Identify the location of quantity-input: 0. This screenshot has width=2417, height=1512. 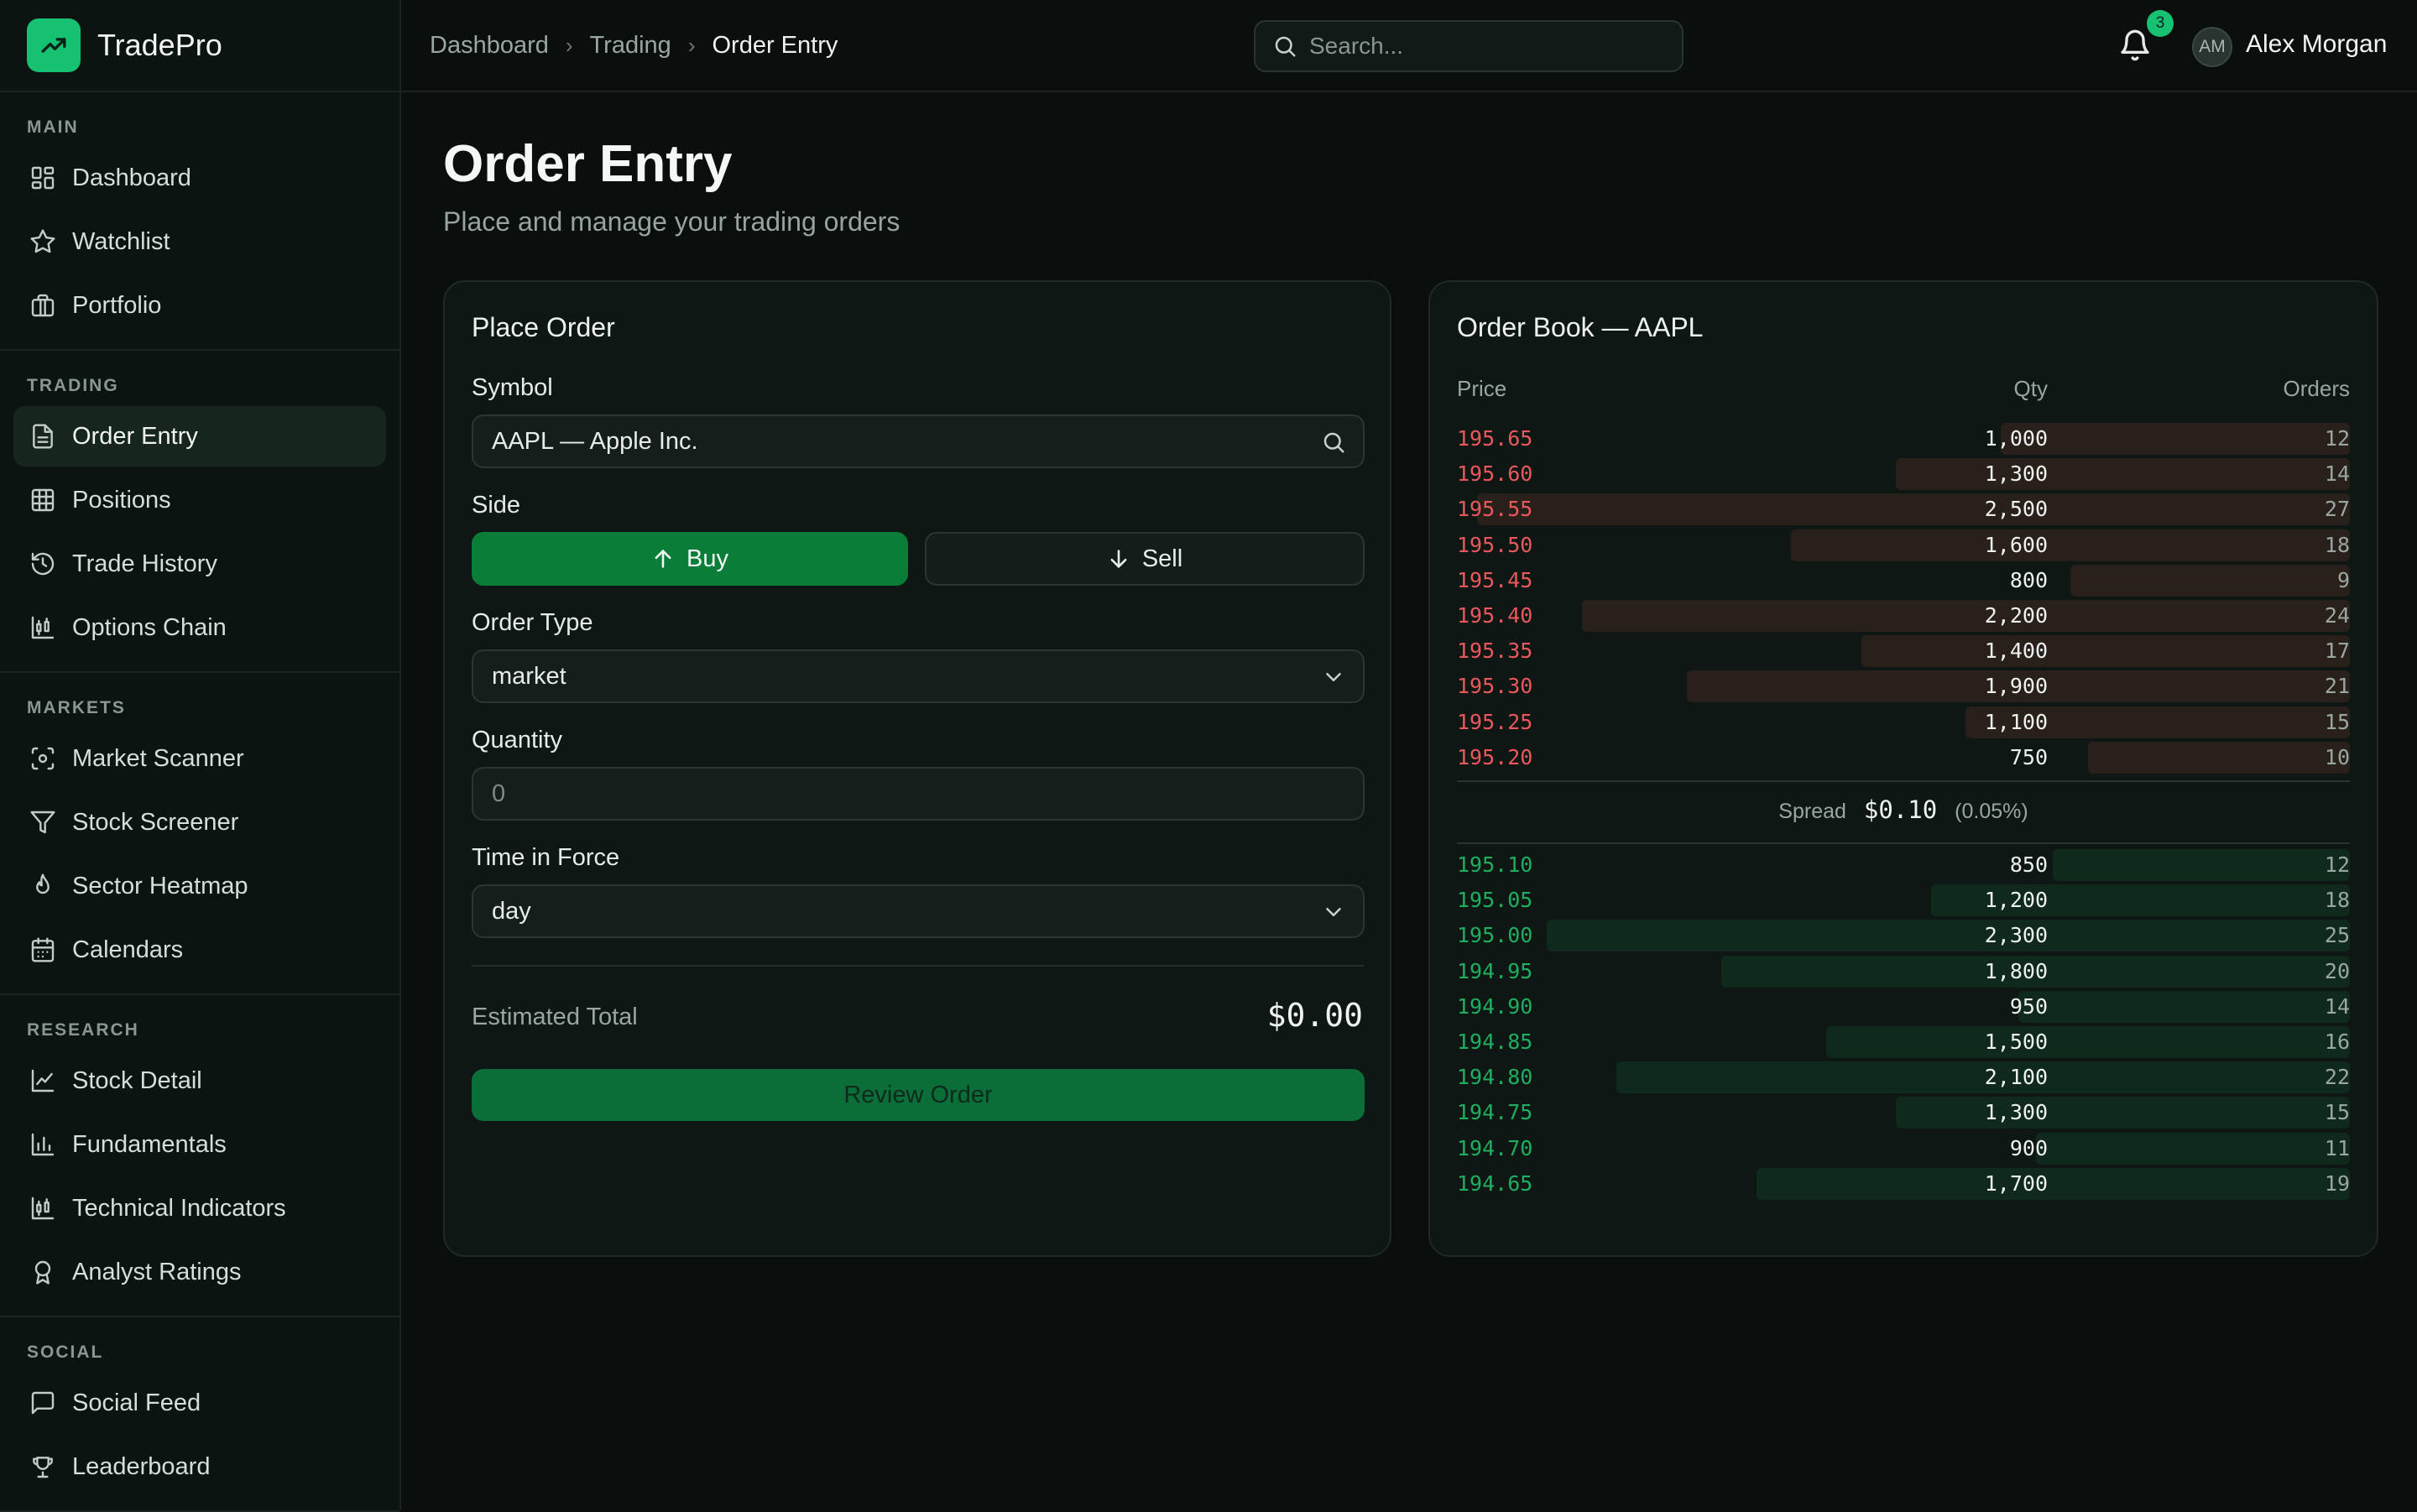
(918, 794).